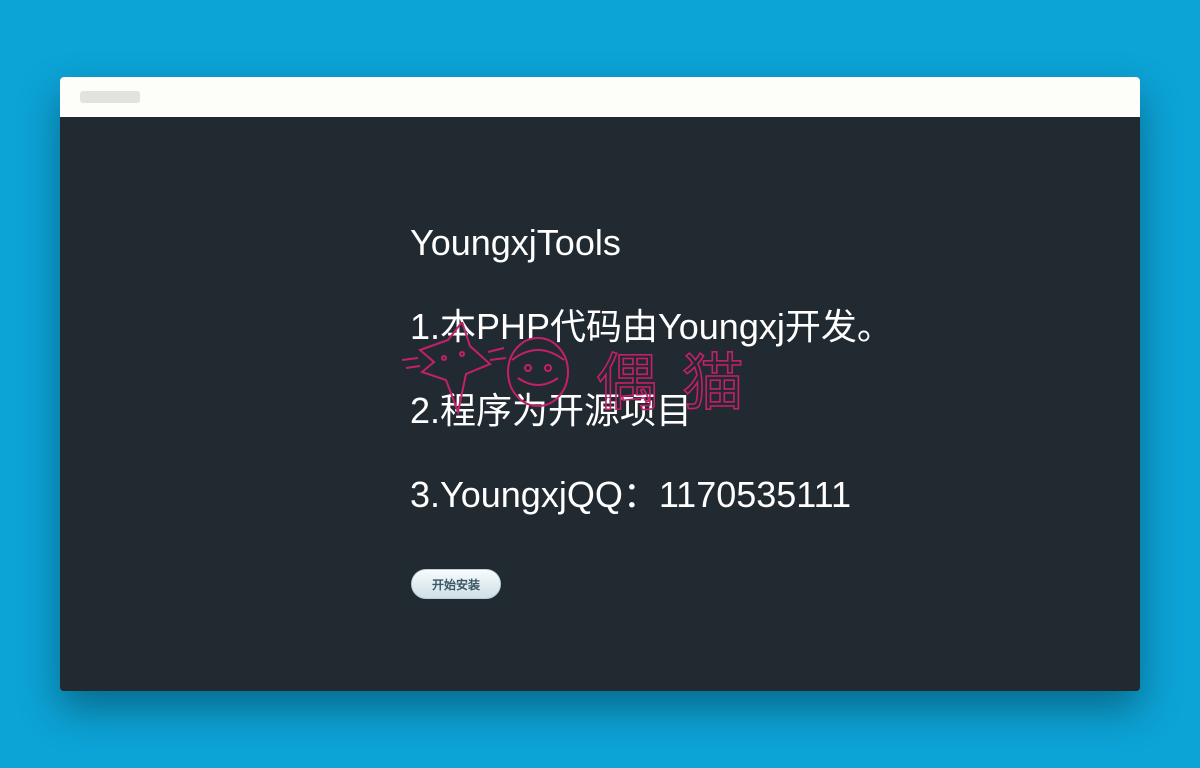 The image size is (1200, 768). What do you see at coordinates (110, 97) in the screenshot?
I see `titlebar-placeholder` at bounding box center [110, 97].